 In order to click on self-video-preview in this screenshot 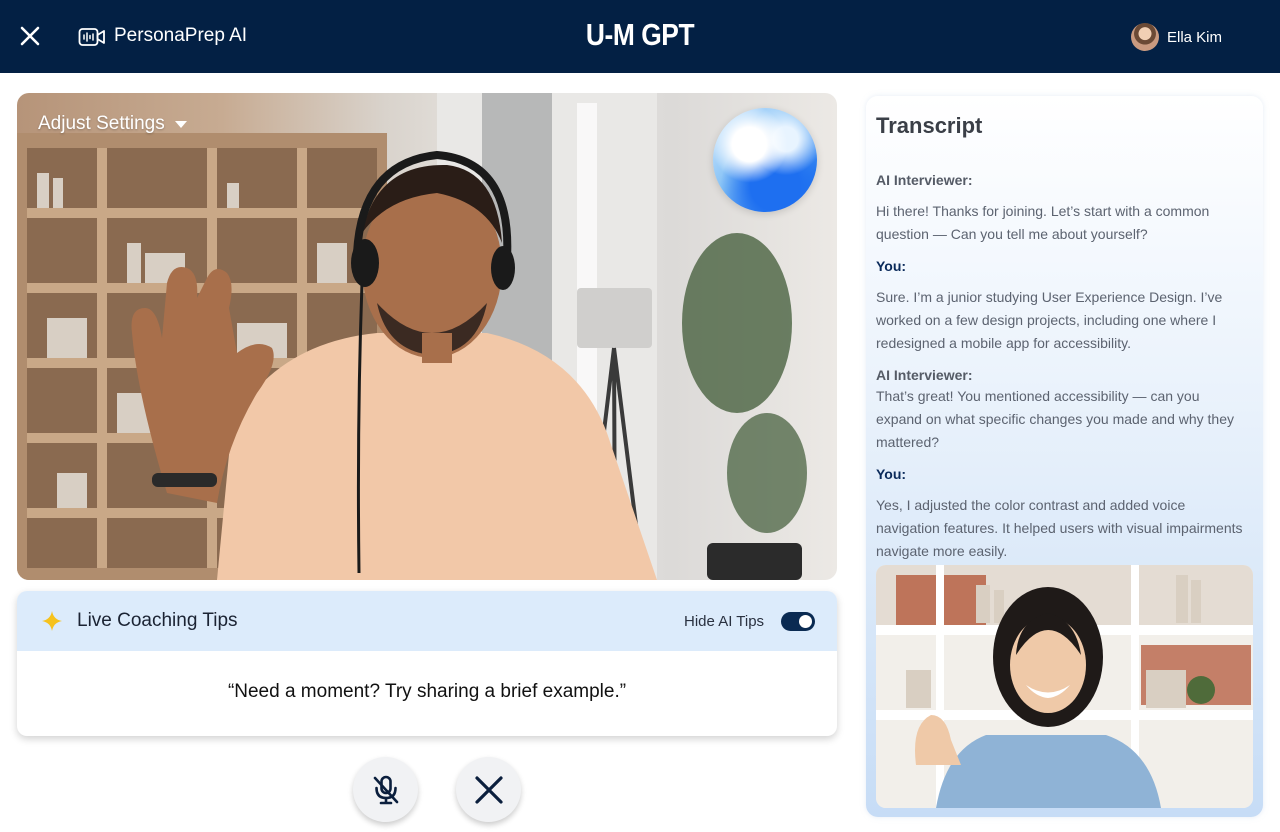, I will do `click(1064, 686)`.